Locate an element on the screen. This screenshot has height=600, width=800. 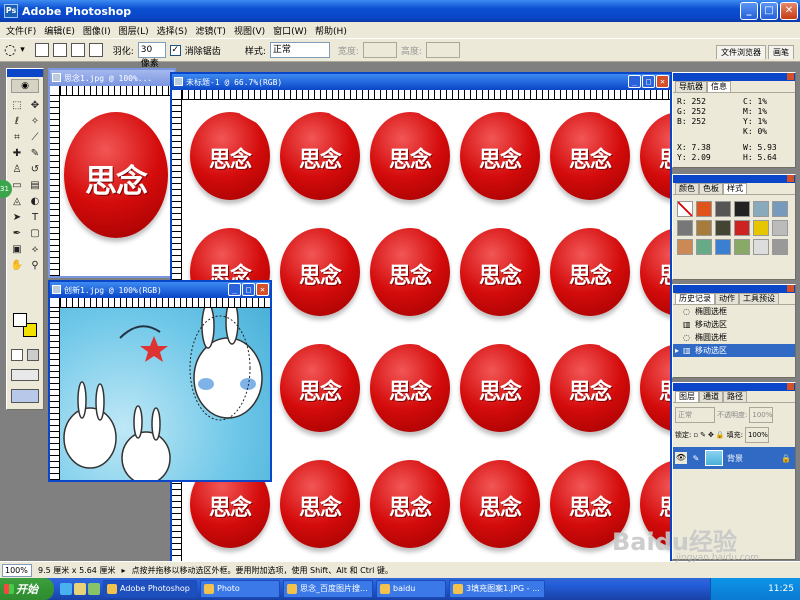
history-item: ▥ 移动选区 is located at coordinates (734, 324).